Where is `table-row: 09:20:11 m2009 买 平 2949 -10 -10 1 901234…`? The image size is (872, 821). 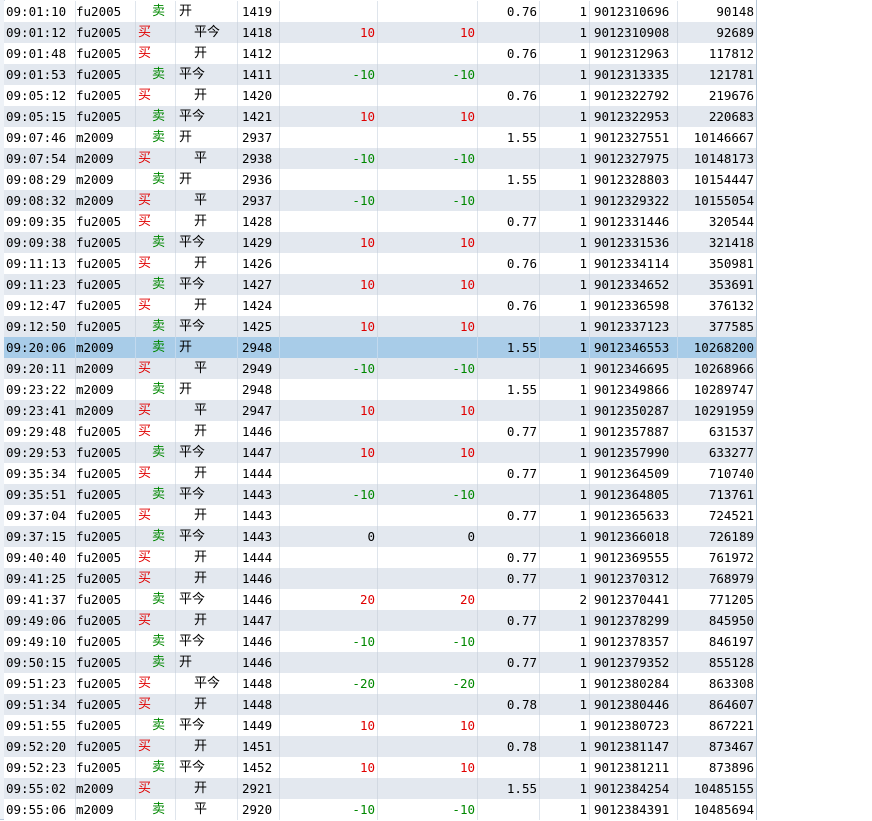
table-row: 09:20:11 m2009 买 平 2949 -10 -10 1 901234… is located at coordinates (380, 368).